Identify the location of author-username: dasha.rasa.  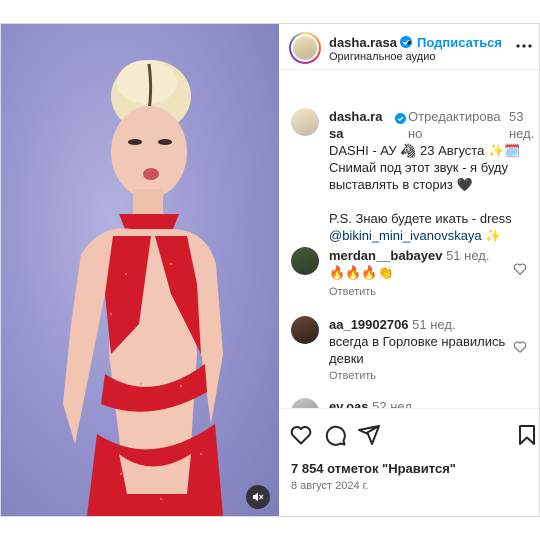
(363, 42).